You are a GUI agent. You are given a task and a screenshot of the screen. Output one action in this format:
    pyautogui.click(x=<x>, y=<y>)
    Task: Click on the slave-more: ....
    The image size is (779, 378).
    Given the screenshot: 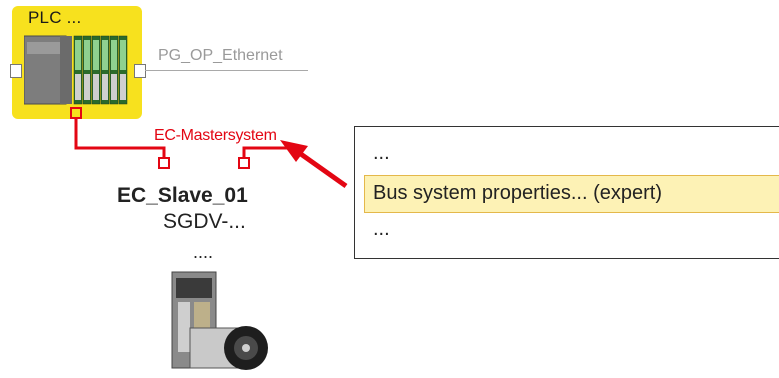 What is the action you would take?
    pyautogui.click(x=203, y=252)
    